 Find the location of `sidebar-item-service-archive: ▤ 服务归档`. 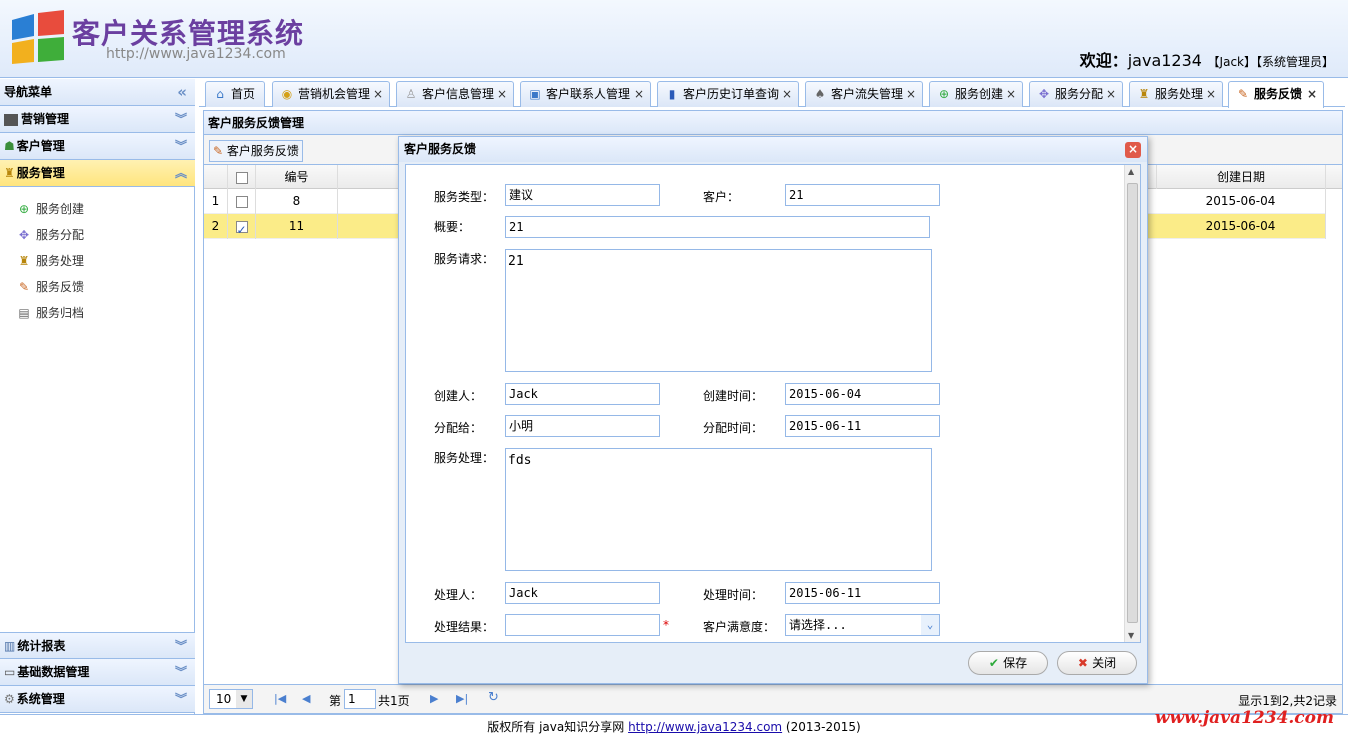

sidebar-item-service-archive: ▤ 服务归档 is located at coordinates (50, 313).